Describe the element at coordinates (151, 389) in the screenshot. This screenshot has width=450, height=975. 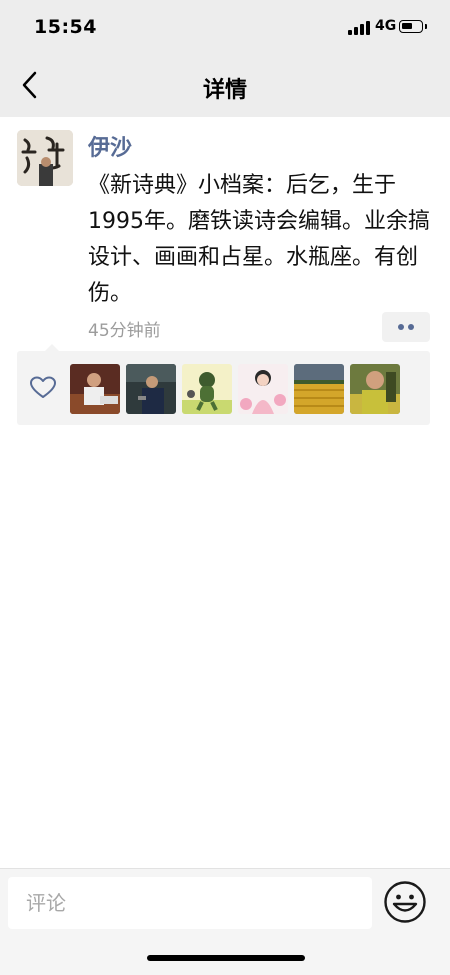
I see `liker-avatar-speaker-icon` at that location.